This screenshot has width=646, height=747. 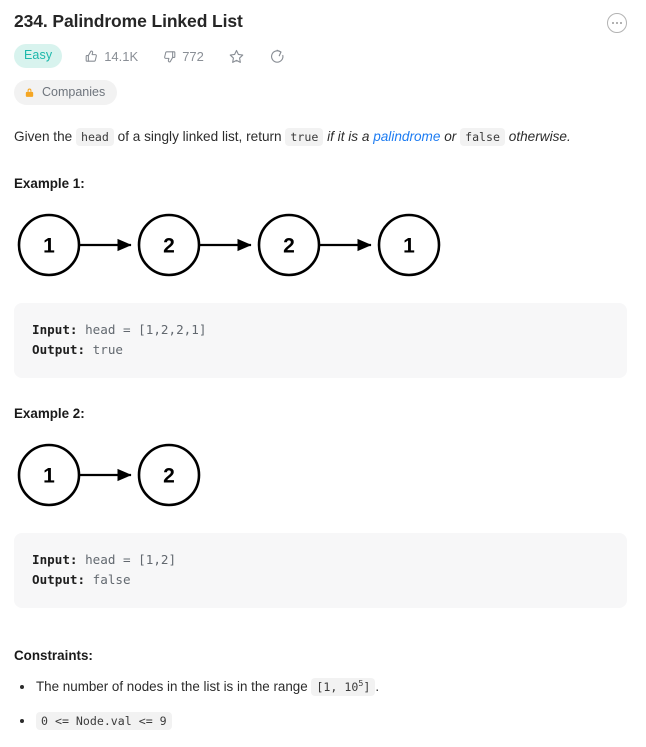 I want to click on code-true: true, so click(x=304, y=137).